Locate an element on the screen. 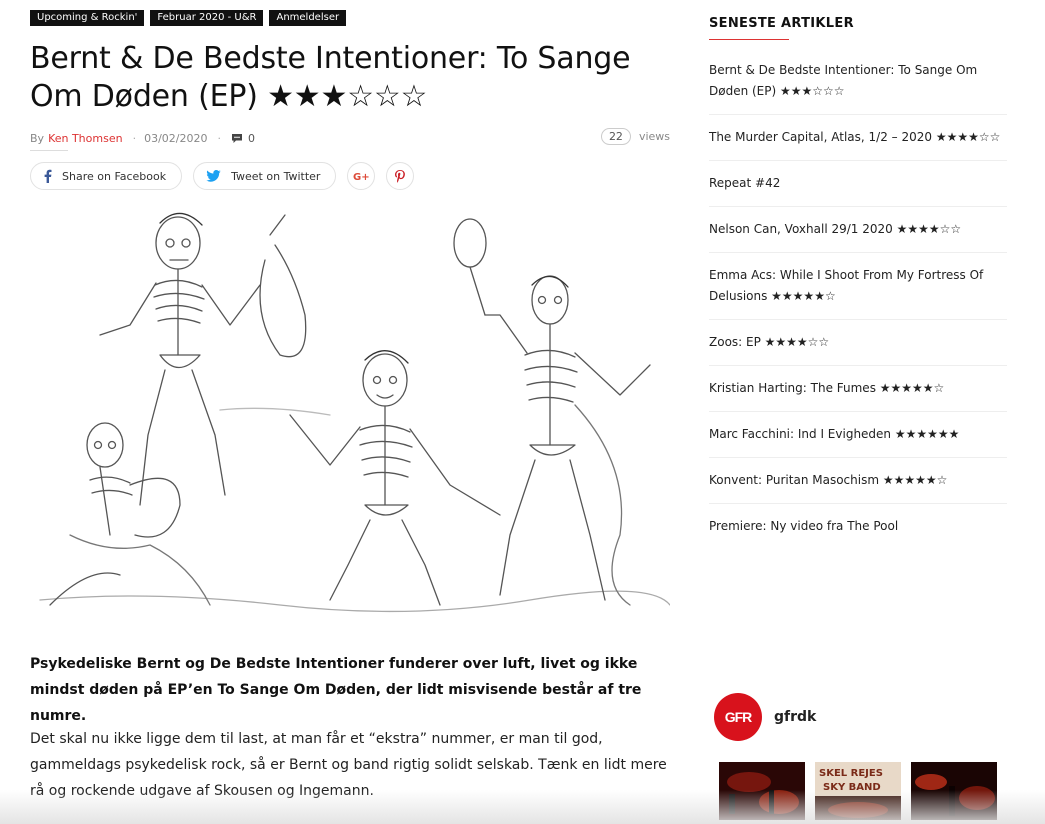 Image resolution: width=1045 pixels, height=824 pixels. by-label: By is located at coordinates (37, 138).